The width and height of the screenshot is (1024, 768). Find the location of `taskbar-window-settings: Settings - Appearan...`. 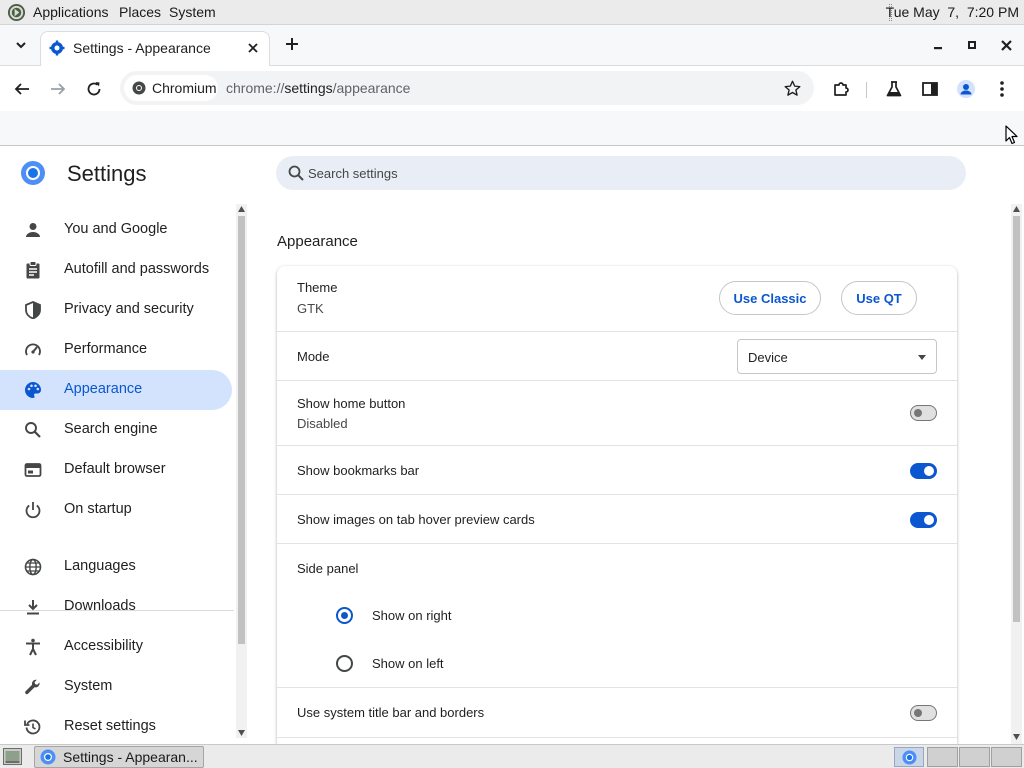

taskbar-window-settings: Settings - Appearan... is located at coordinates (119, 757).